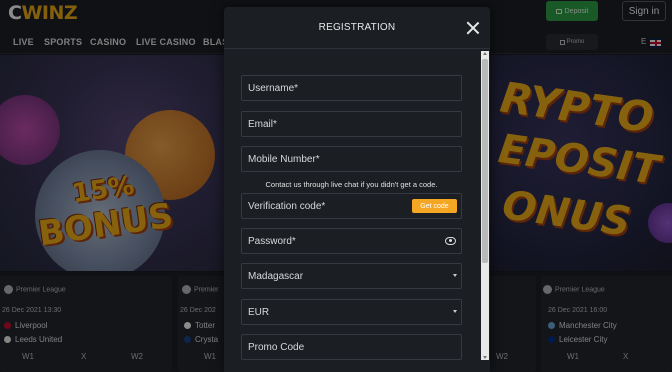 Image resolution: width=672 pixels, height=372 pixels. I want to click on password-field: Password*, so click(351, 241).